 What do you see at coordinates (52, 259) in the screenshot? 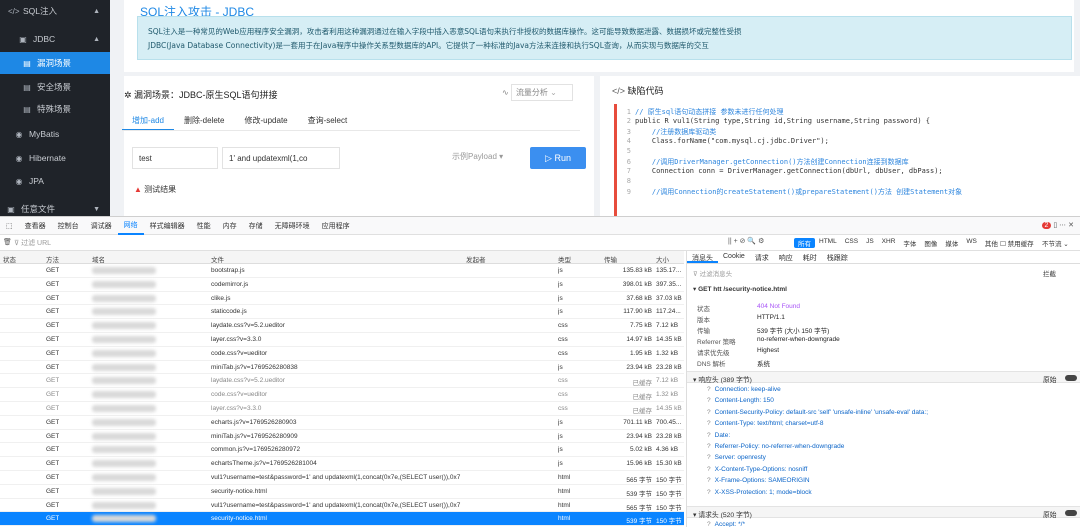
I see `col-method: 方法` at bounding box center [52, 259].